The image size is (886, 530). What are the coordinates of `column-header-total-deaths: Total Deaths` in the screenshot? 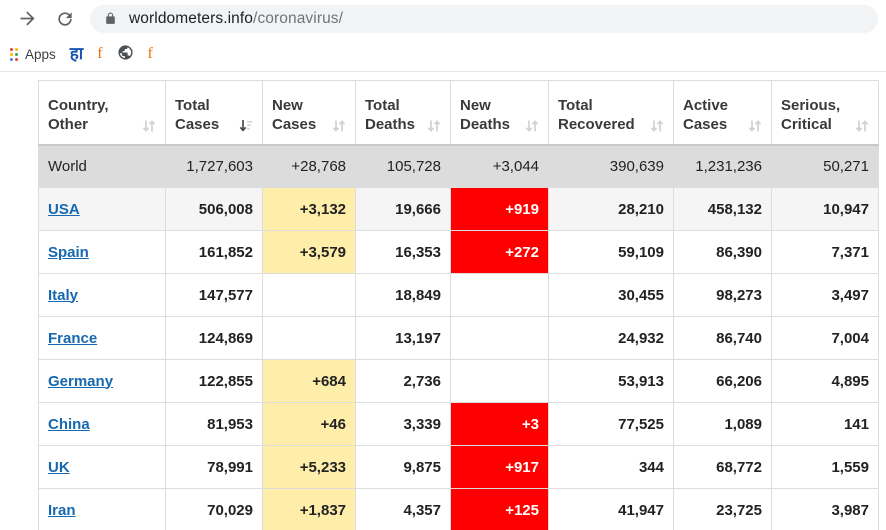 It's located at (403, 113).